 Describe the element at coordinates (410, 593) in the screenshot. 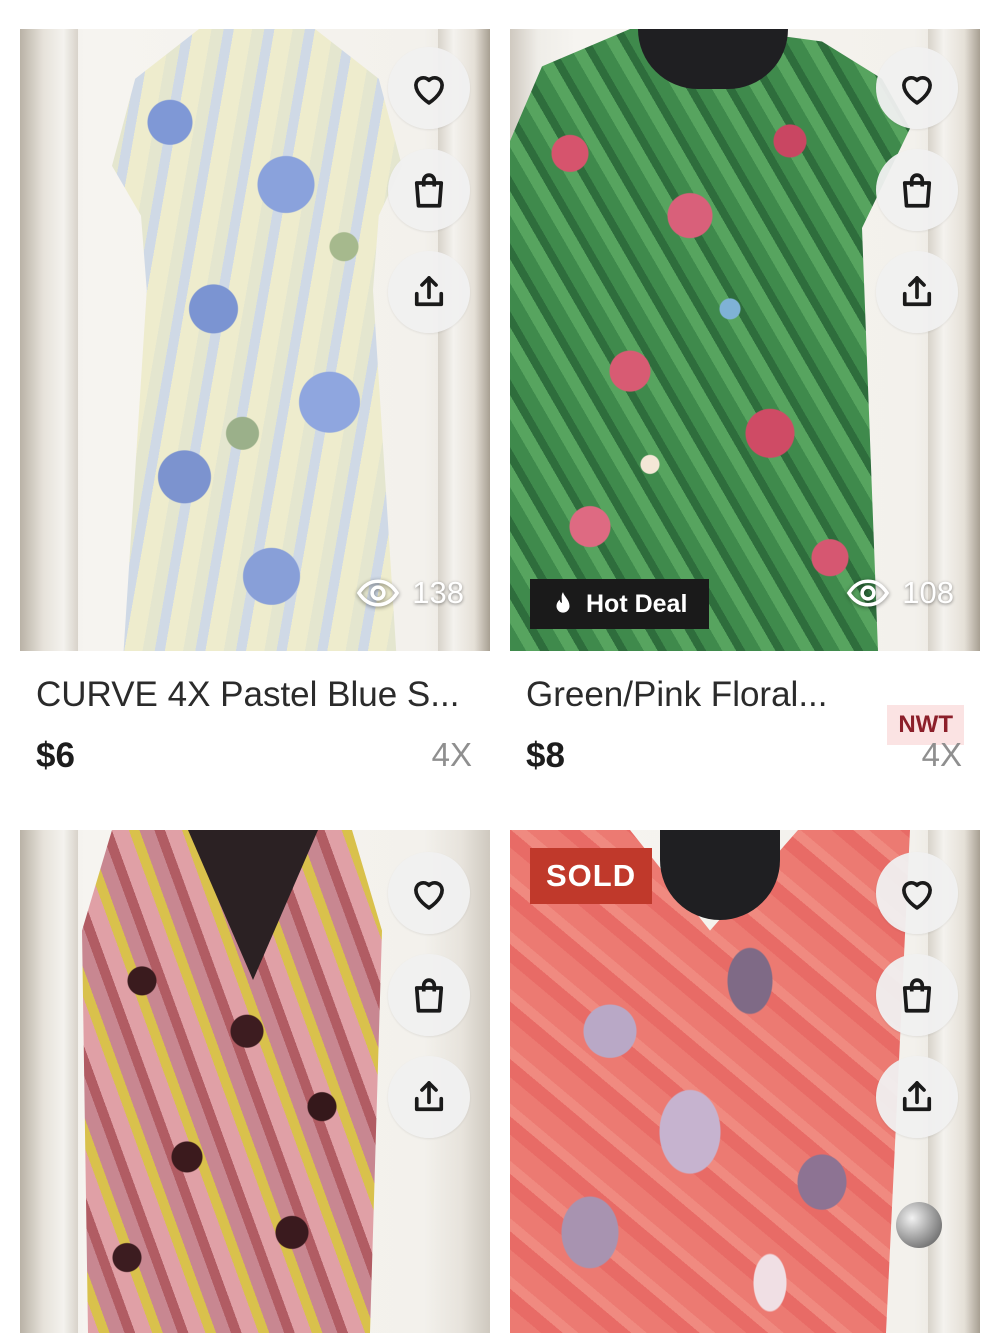

I see `view-count: 138` at that location.